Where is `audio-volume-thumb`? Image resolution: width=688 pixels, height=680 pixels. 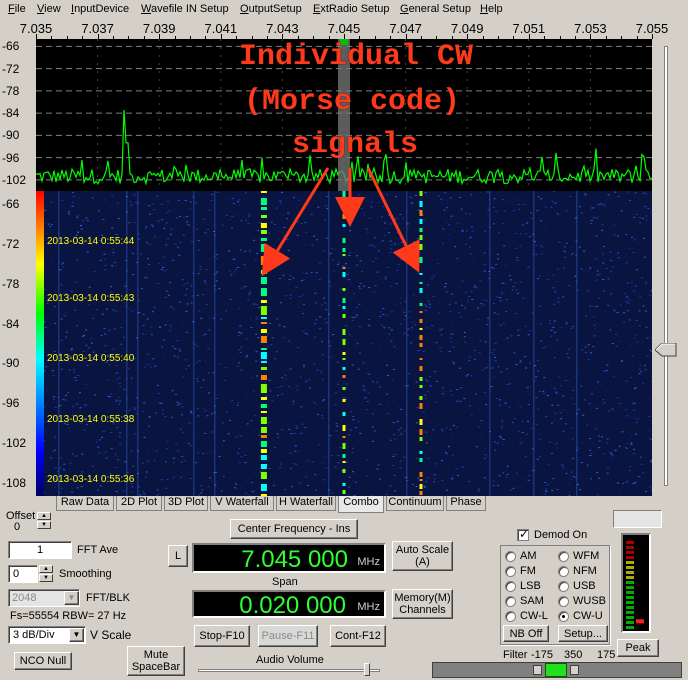
audio-volume-thumb is located at coordinates (367, 669).